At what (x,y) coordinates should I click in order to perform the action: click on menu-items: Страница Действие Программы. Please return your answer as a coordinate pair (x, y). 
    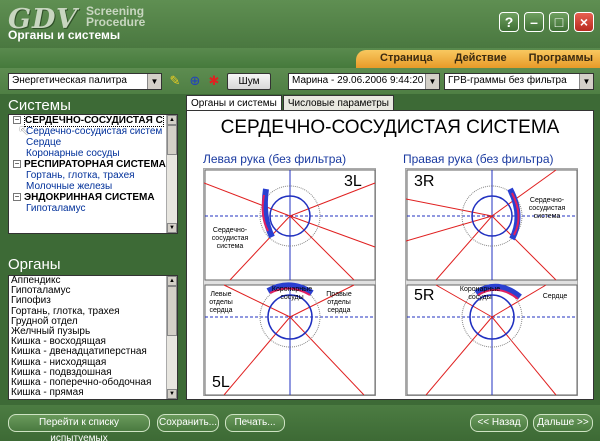
    Looking at the image, I should click on (486, 58).